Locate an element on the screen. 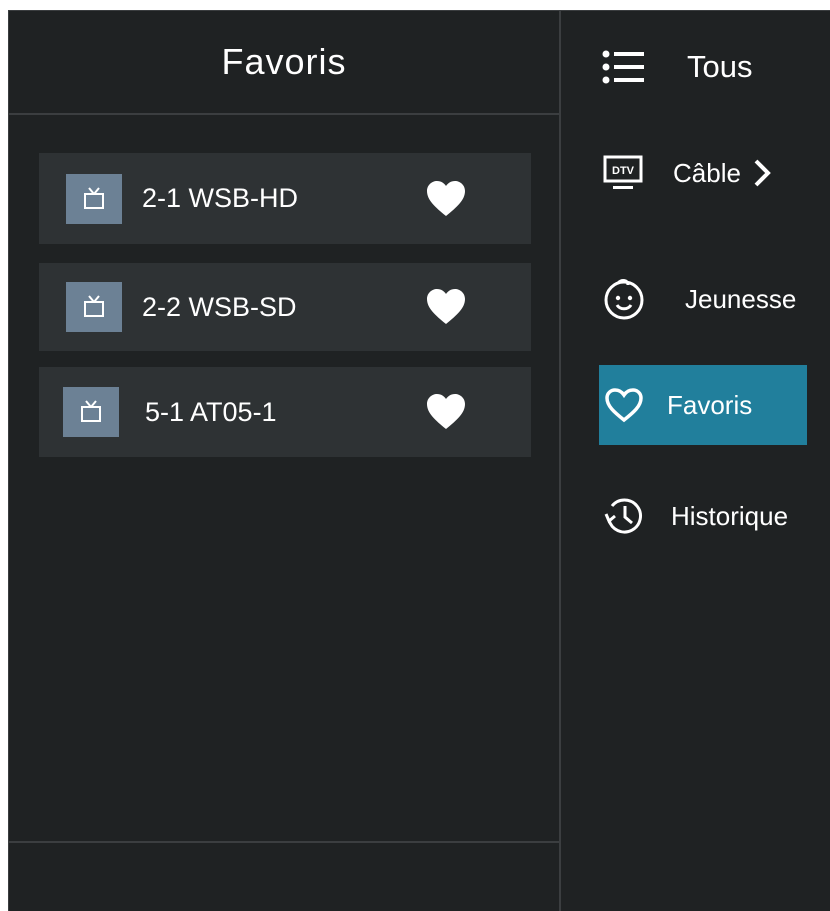 The width and height of the screenshot is (830, 911). heart-outline-icon is located at coordinates (624, 405).